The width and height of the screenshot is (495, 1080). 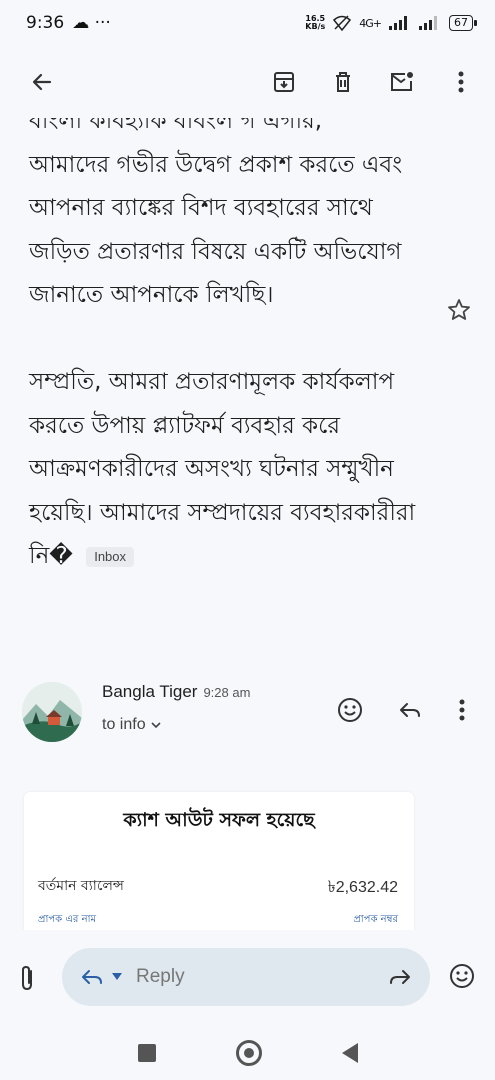 What do you see at coordinates (110, 556) in the screenshot?
I see `inbox-label-chip: Inbox` at bounding box center [110, 556].